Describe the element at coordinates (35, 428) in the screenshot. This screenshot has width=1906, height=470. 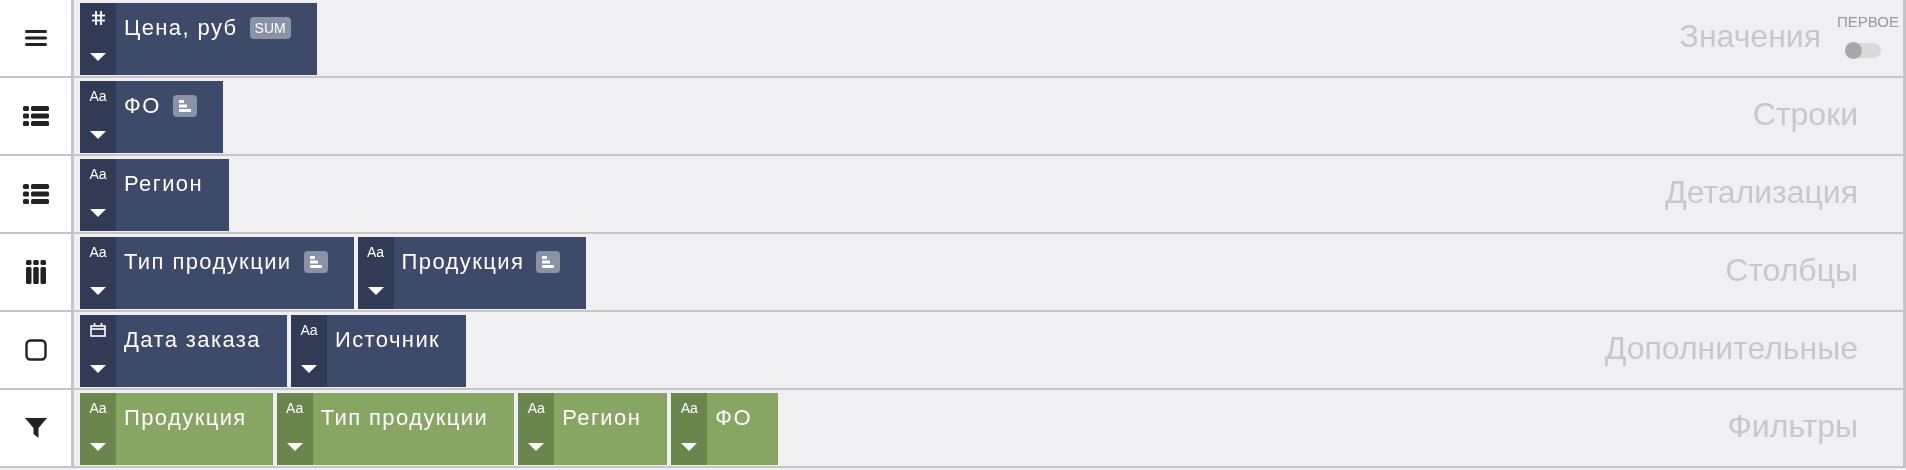
I see `filter-icon` at that location.